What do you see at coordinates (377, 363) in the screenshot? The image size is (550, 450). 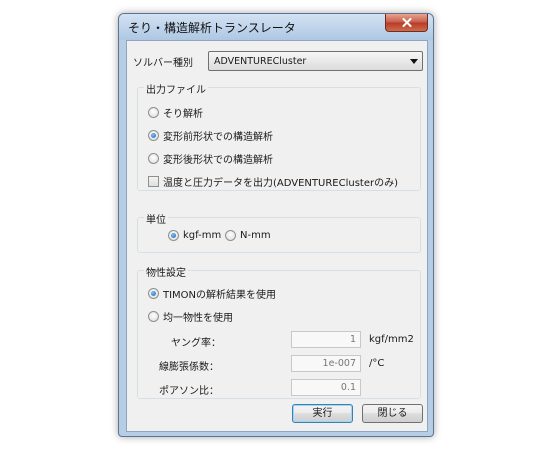 I see `thermal-expansion-unit: /°C` at bounding box center [377, 363].